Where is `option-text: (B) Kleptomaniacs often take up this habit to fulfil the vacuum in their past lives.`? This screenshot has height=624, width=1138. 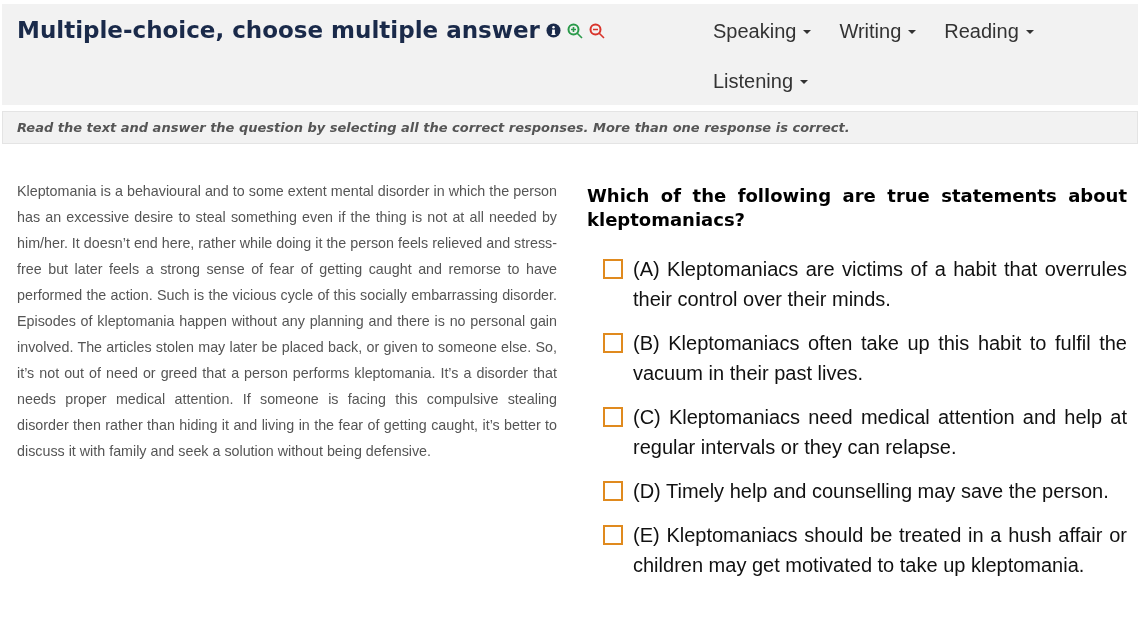
option-text: (B) Kleptomaniacs often take up this habit to fulfil the vacuum in their past lives. is located at coordinates (880, 358).